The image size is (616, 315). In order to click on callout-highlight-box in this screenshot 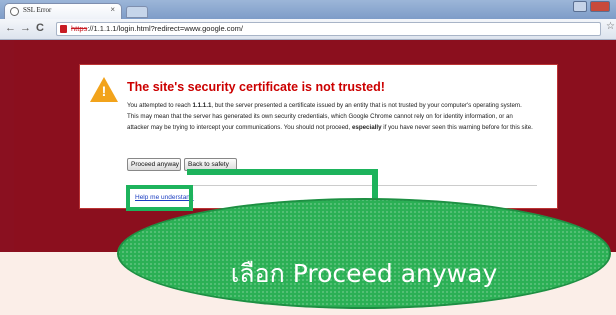, I will do `click(159, 198)`.